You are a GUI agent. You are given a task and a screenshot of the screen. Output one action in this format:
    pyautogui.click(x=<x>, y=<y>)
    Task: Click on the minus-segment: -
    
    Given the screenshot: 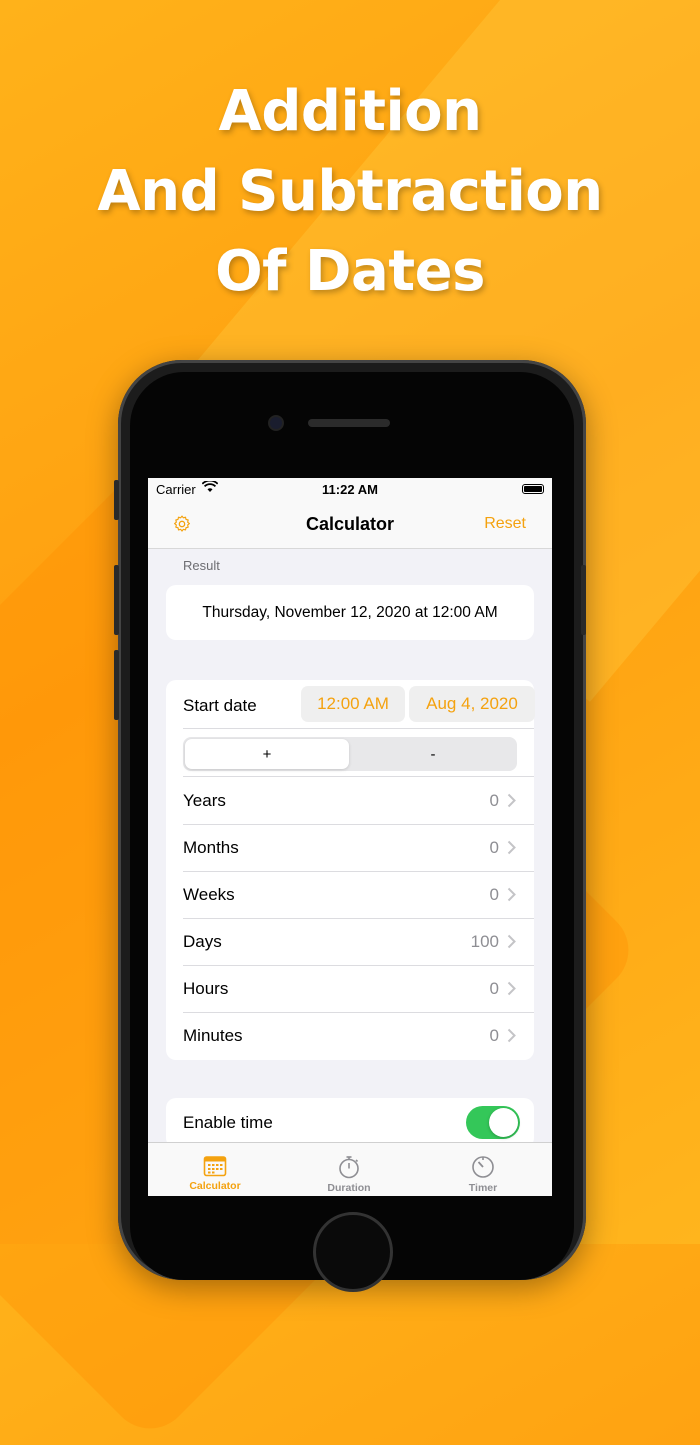 What is the action you would take?
    pyautogui.click(x=433, y=754)
    